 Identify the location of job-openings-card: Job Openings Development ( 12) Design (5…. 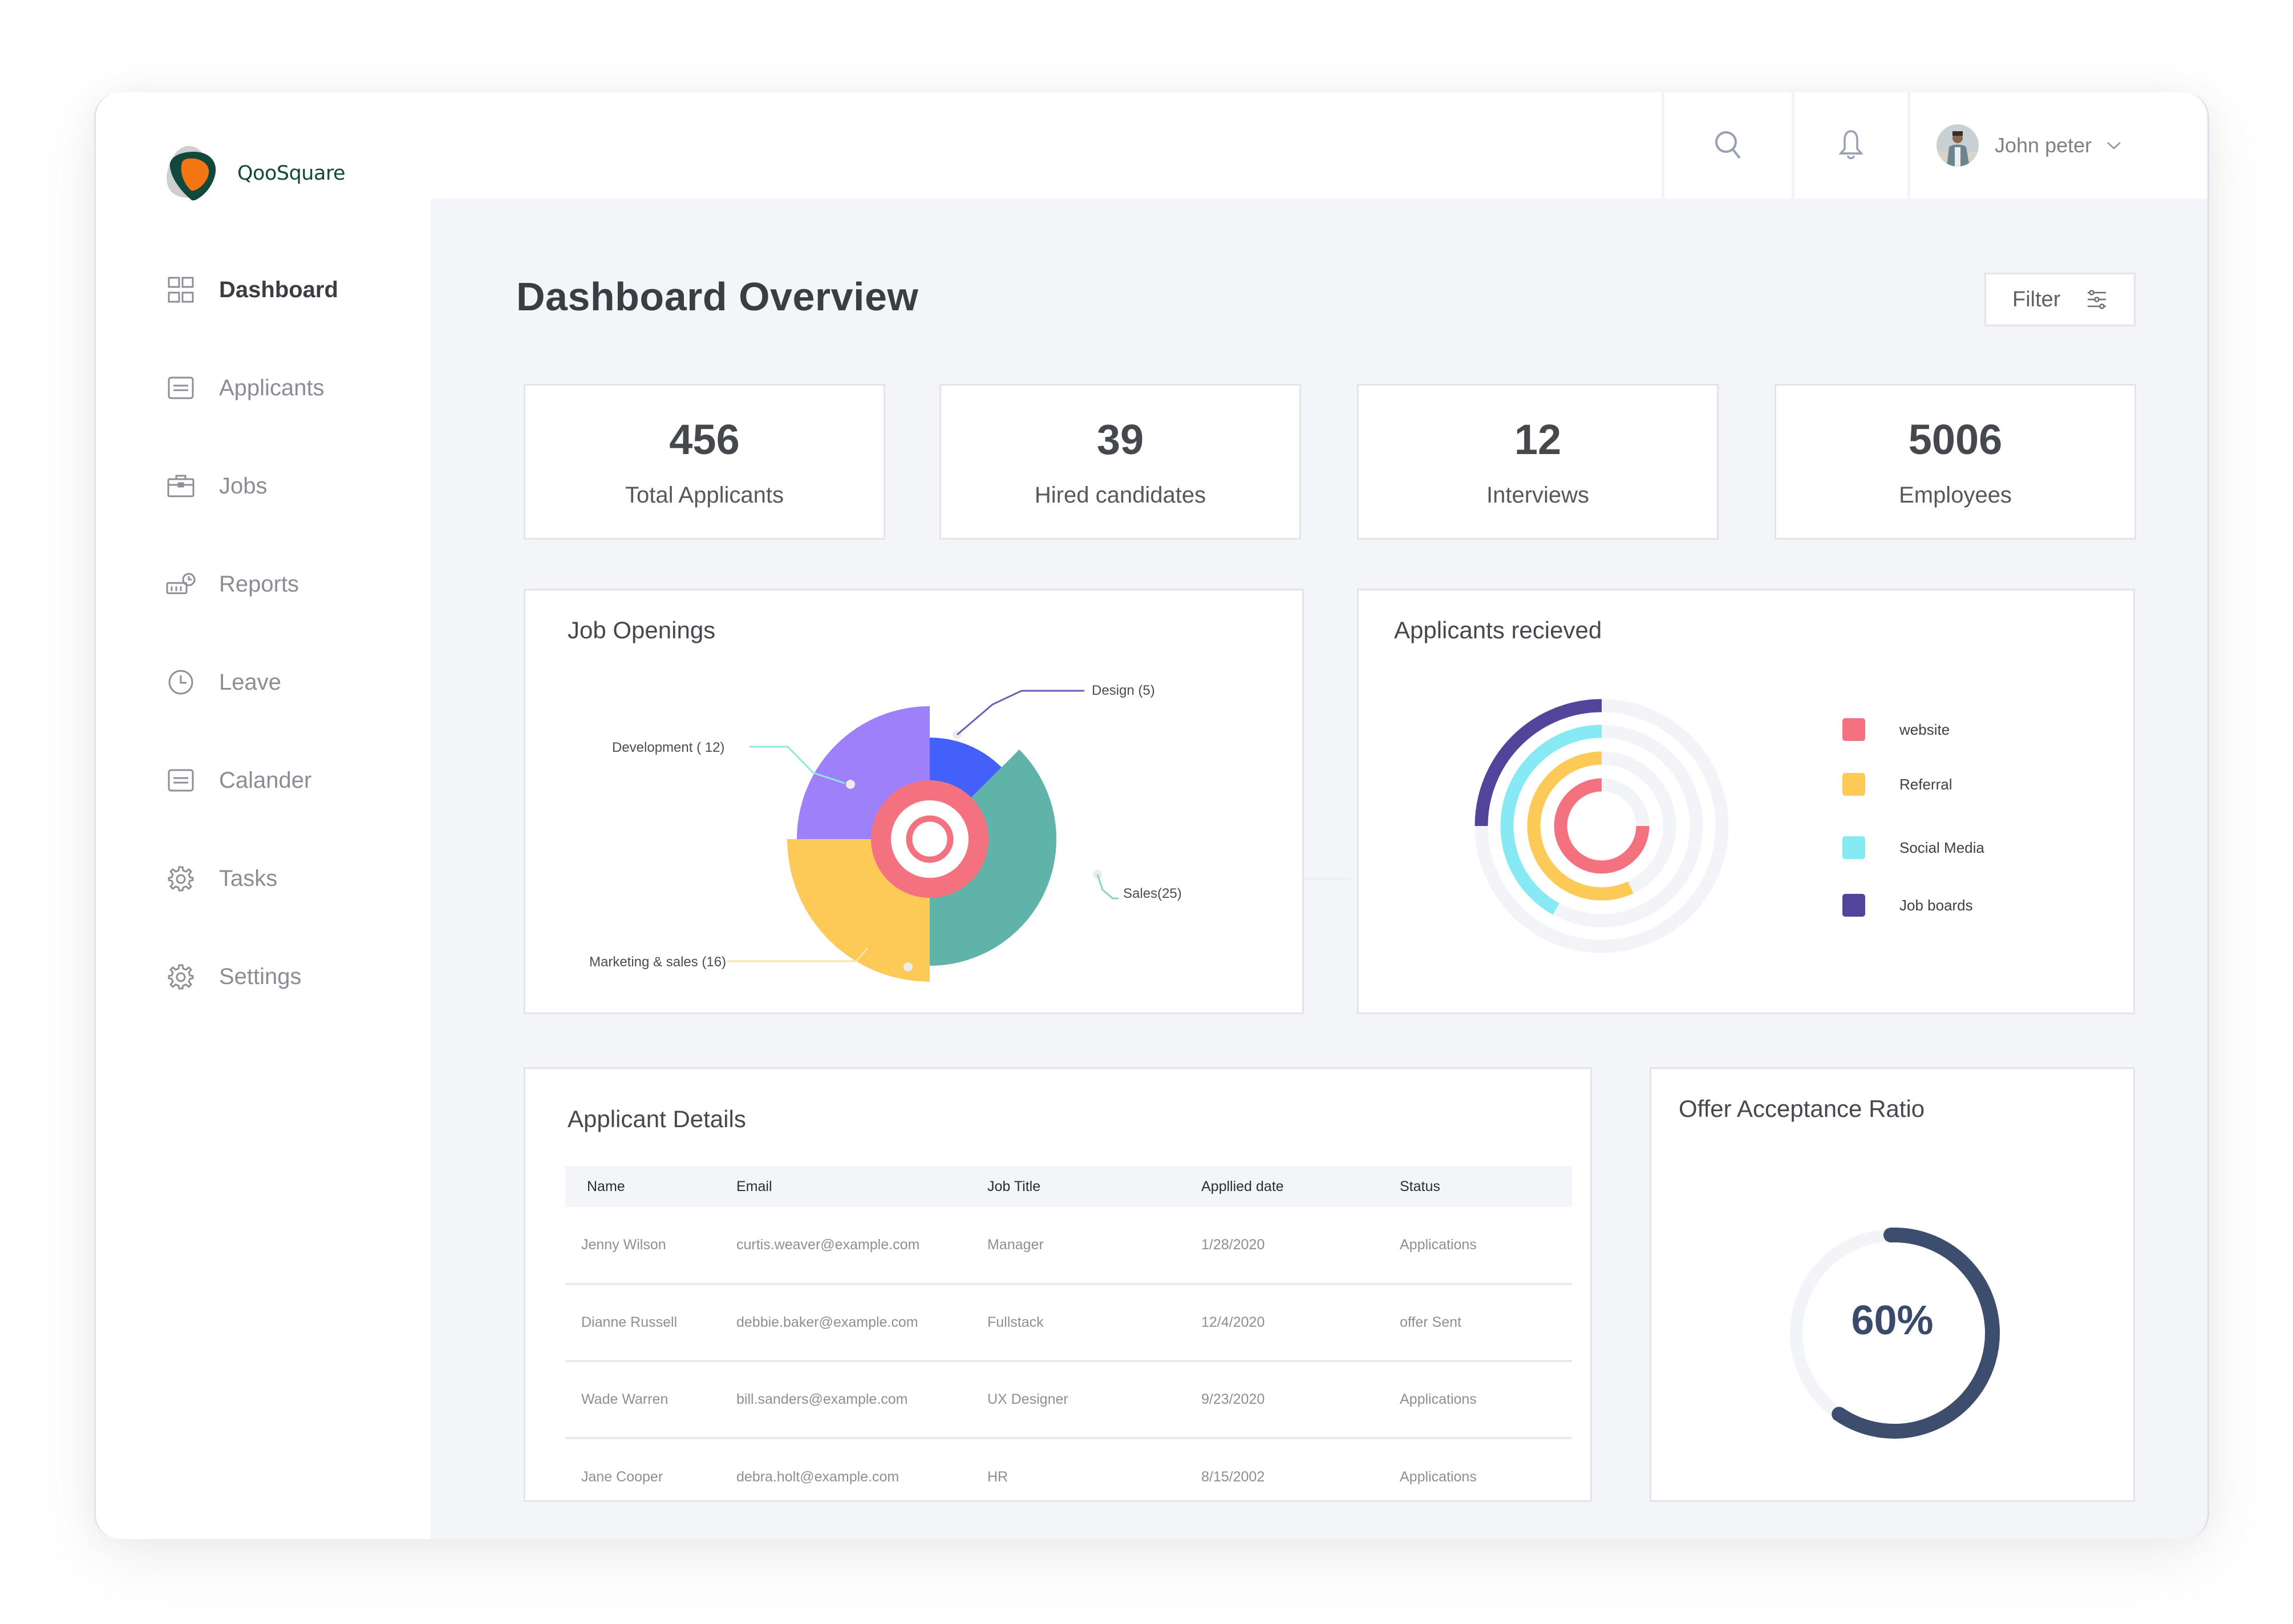
(914, 802).